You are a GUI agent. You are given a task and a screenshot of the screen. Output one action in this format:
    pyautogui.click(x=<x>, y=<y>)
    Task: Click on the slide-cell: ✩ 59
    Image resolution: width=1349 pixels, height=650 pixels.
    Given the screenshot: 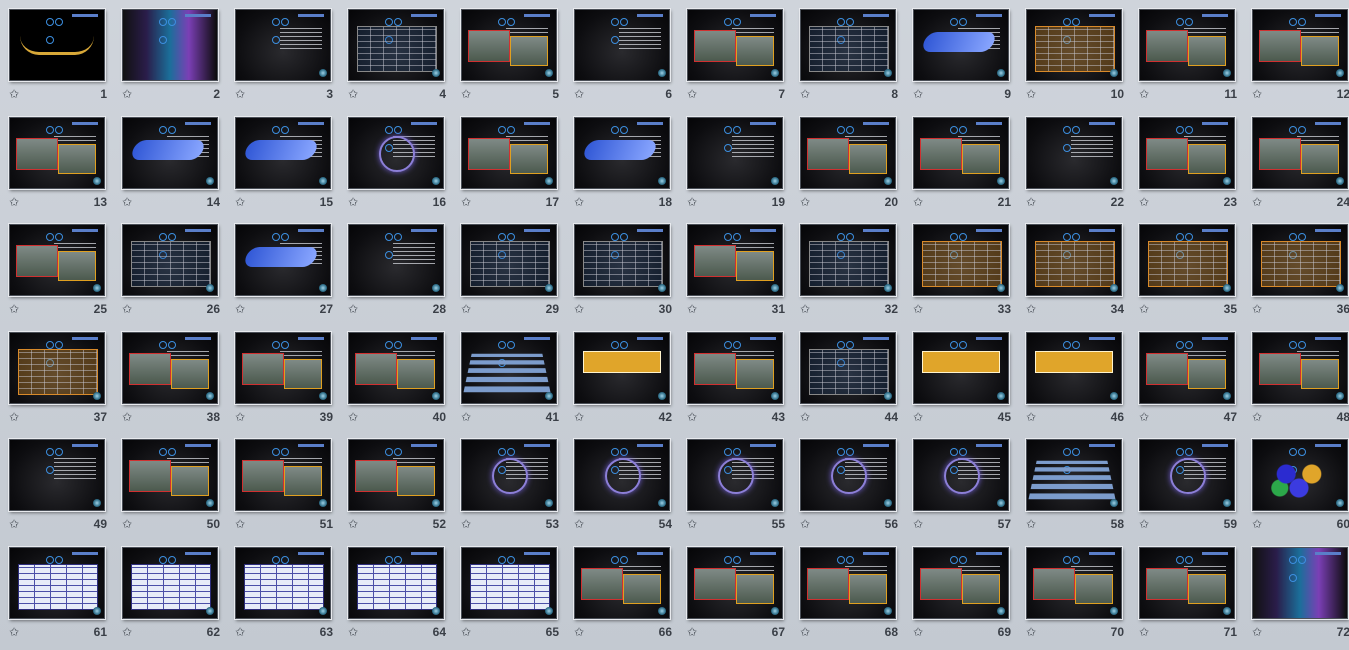 What is the action you would take?
    pyautogui.click(x=1188, y=484)
    